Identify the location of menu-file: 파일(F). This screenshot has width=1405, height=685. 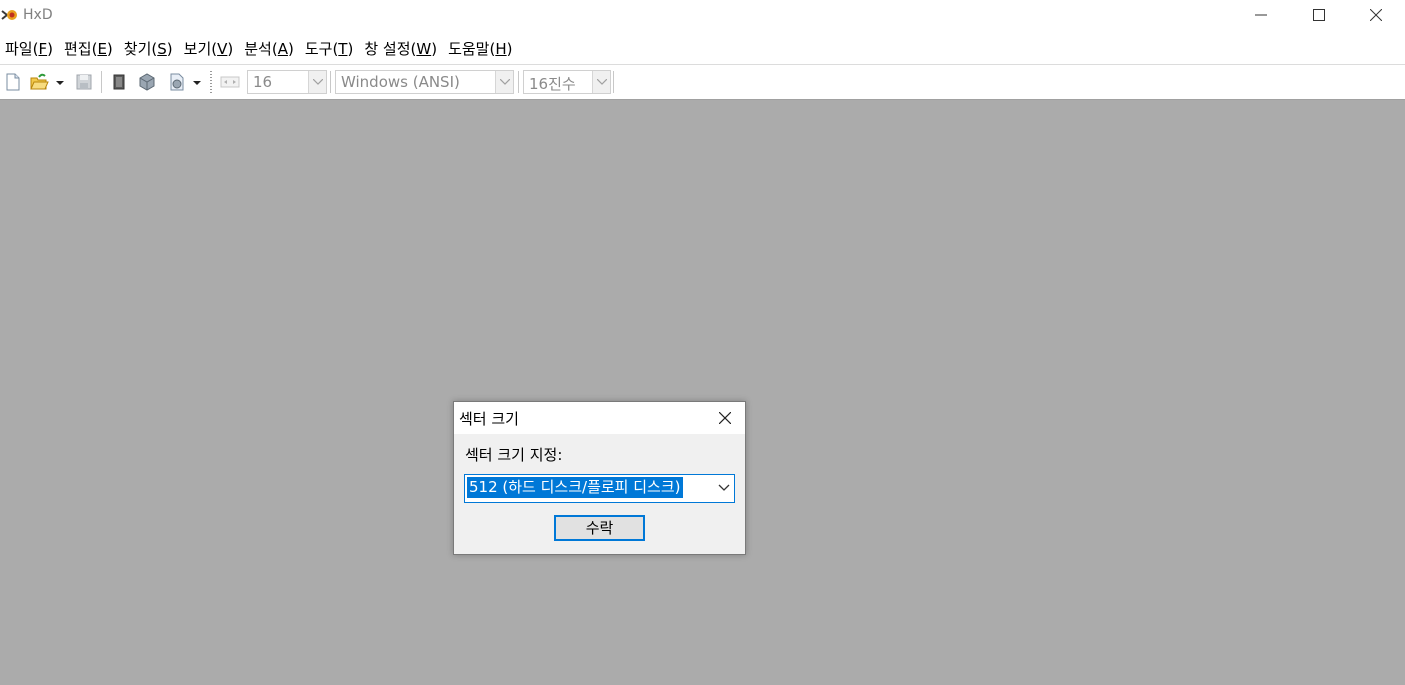
(29, 49).